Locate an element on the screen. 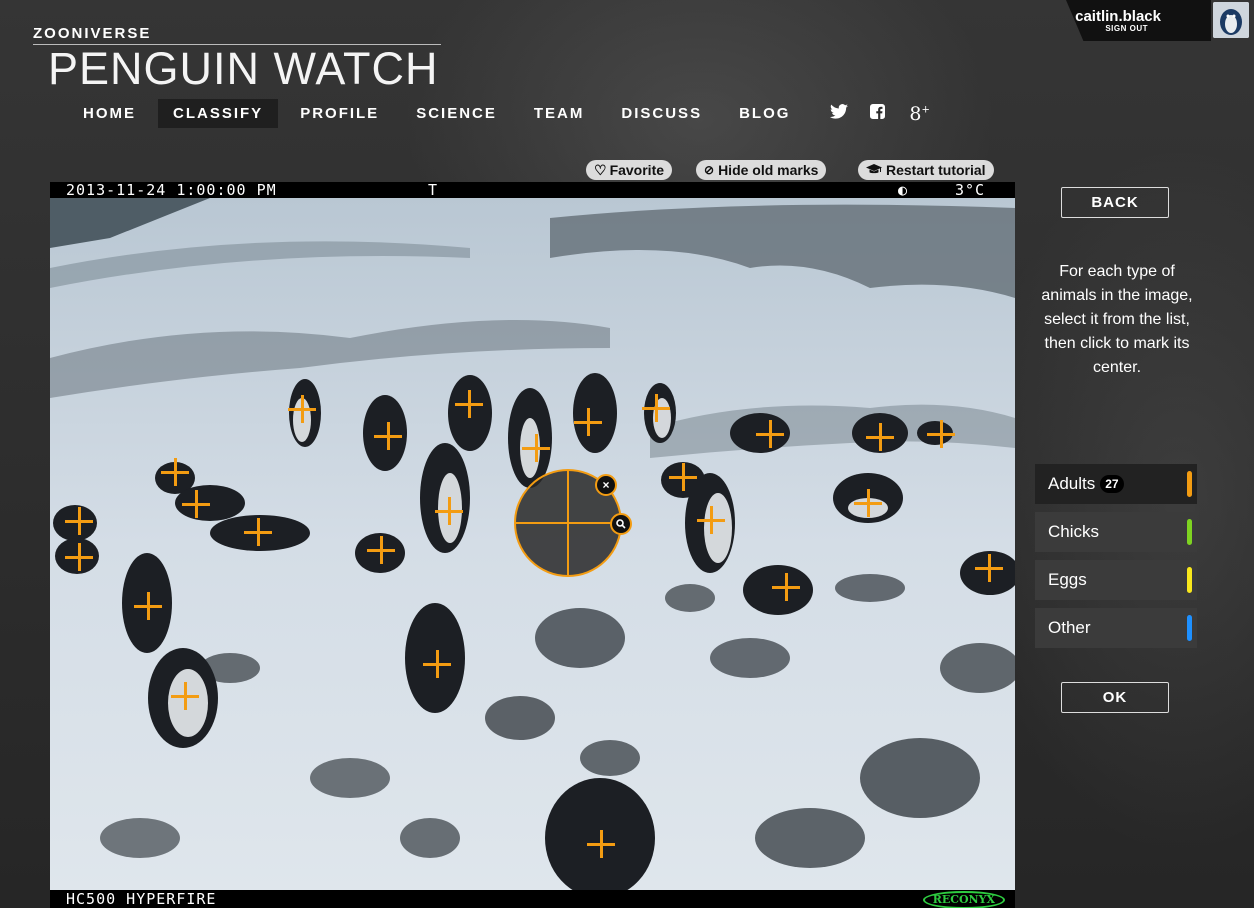 The image size is (1254, 908). type-chicks-label: Chicks is located at coordinates (1074, 531).